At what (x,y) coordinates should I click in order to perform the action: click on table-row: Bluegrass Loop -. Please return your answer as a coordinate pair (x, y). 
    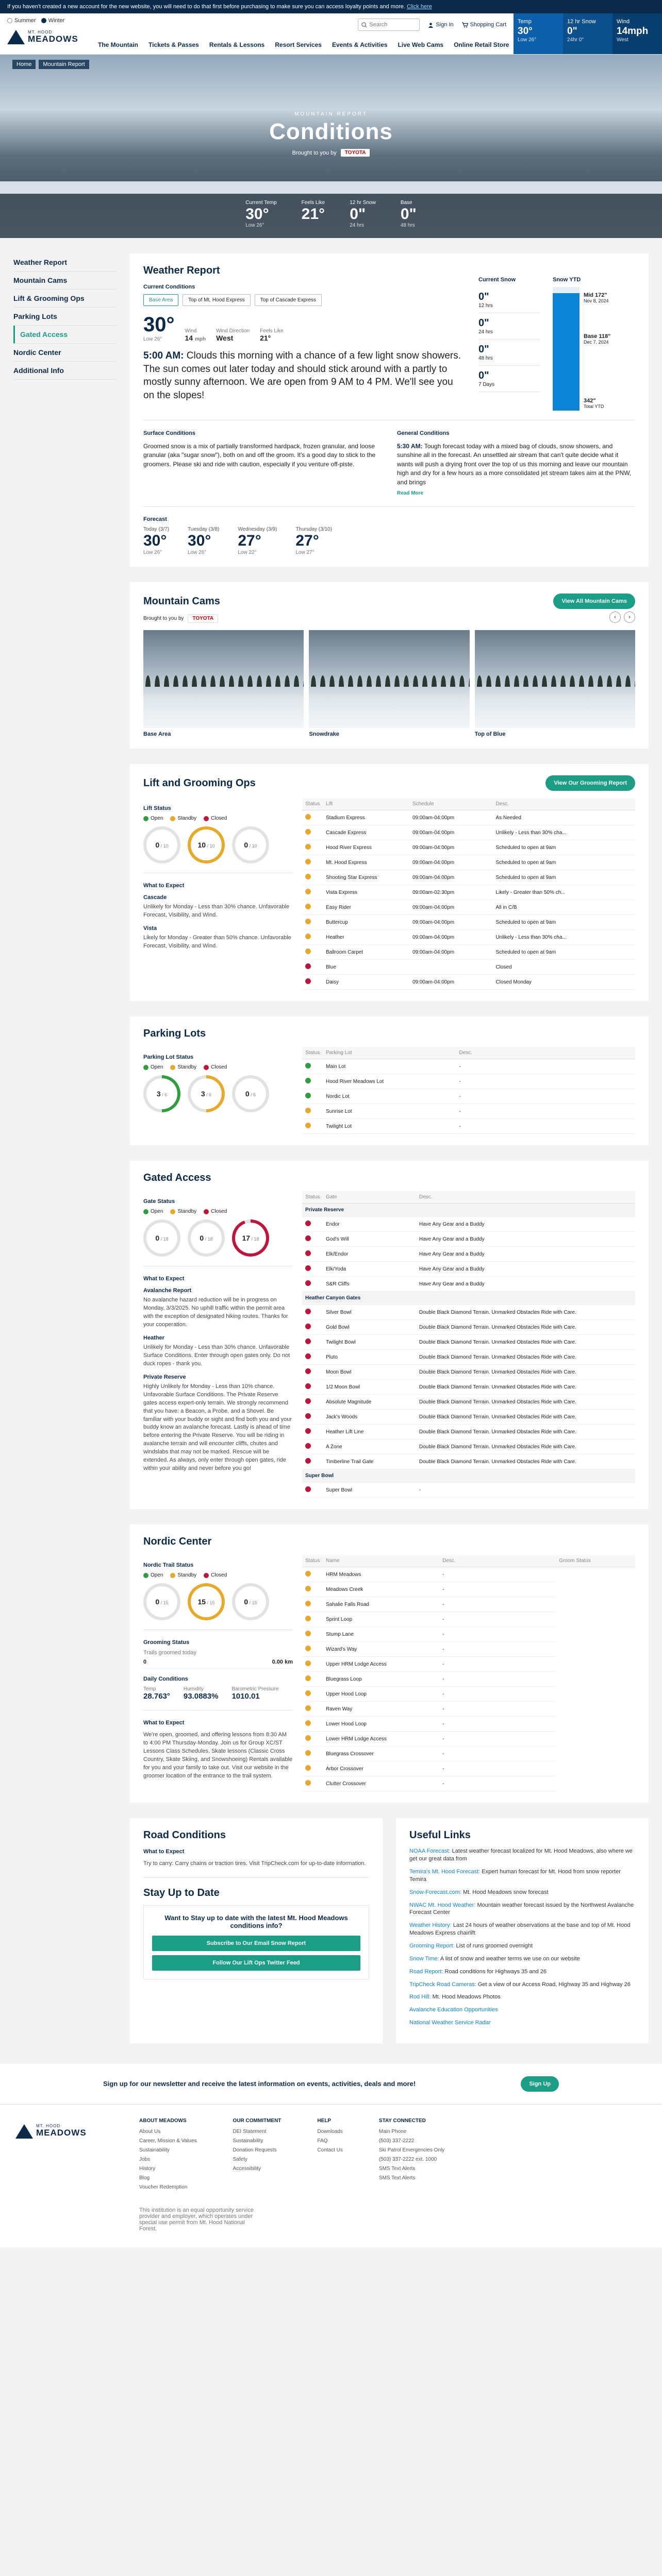
    Looking at the image, I should click on (468, 1679).